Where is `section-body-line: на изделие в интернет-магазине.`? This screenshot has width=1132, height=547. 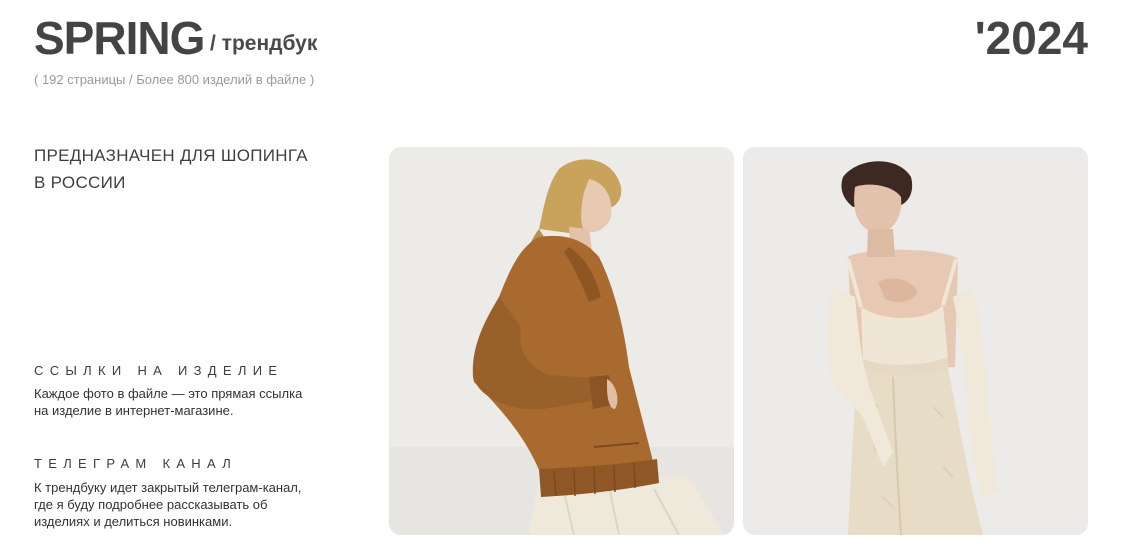 section-body-line: на изделие в интернет-магазине. is located at coordinates (134, 410).